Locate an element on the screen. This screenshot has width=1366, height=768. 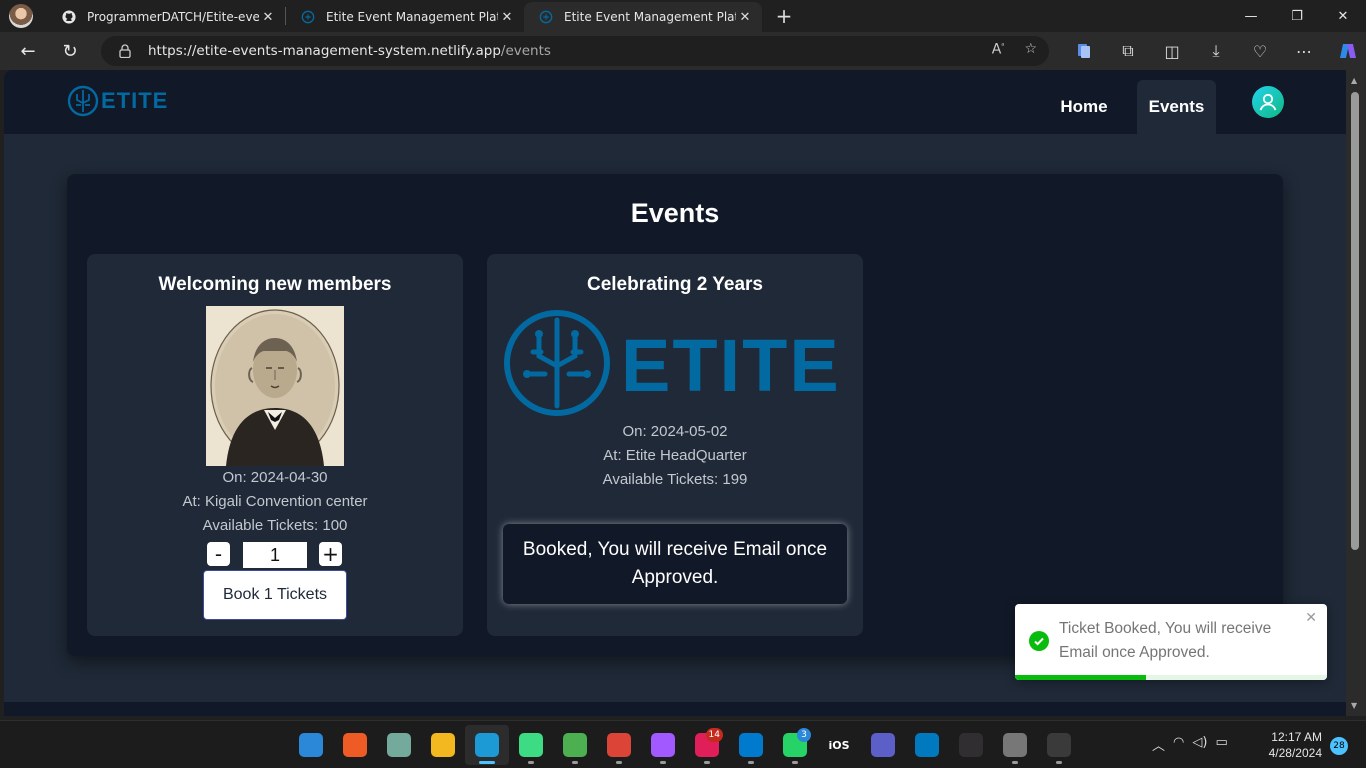
lock-icon is located at coordinates (126, 51).